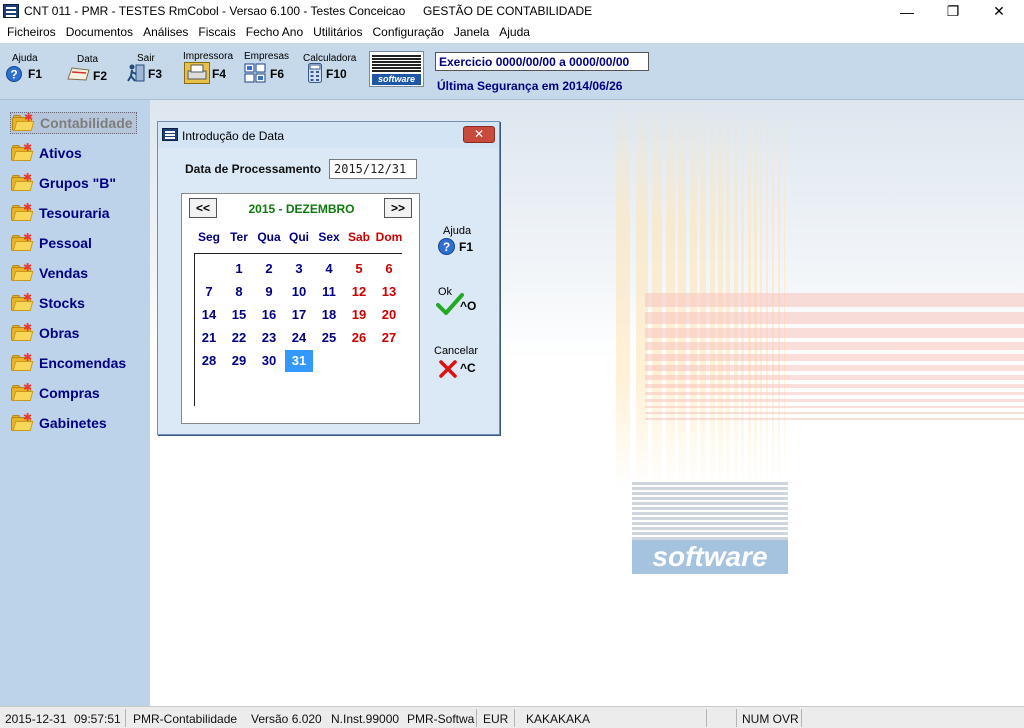 Image resolution: width=1024 pixels, height=728 pixels. Describe the element at coordinates (51, 243) in the screenshot. I see `sidebar-item-pessoal: ✱ Pessoal` at that location.